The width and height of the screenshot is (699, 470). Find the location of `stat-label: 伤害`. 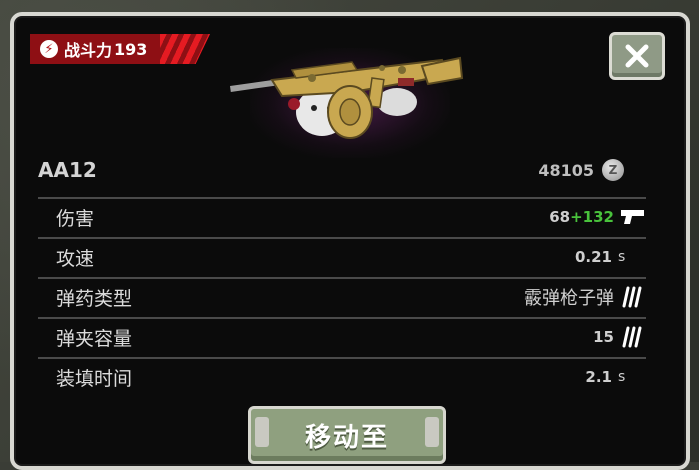

stat-label: 伤害 is located at coordinates (75, 218).